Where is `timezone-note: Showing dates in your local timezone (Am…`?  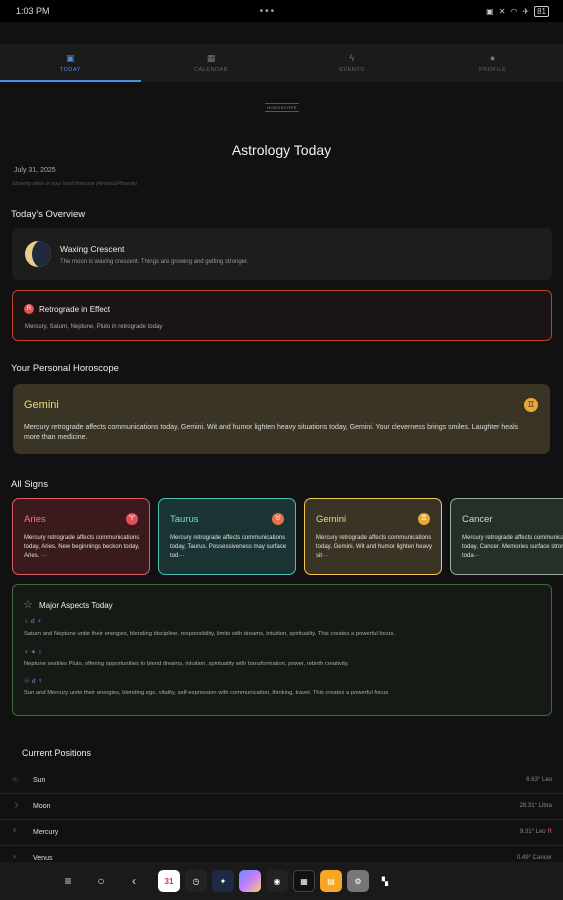
timezone-note: Showing dates in your local timezone (Am… is located at coordinates (75, 184).